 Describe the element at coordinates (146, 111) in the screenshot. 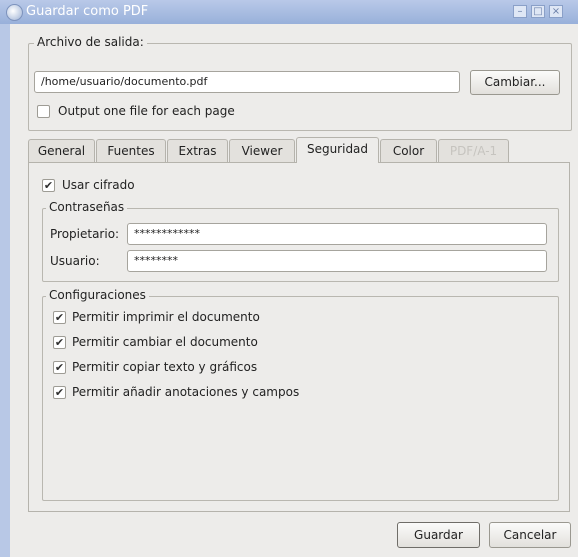

I see `one-file-per-page-label: Output one file for each page` at that location.